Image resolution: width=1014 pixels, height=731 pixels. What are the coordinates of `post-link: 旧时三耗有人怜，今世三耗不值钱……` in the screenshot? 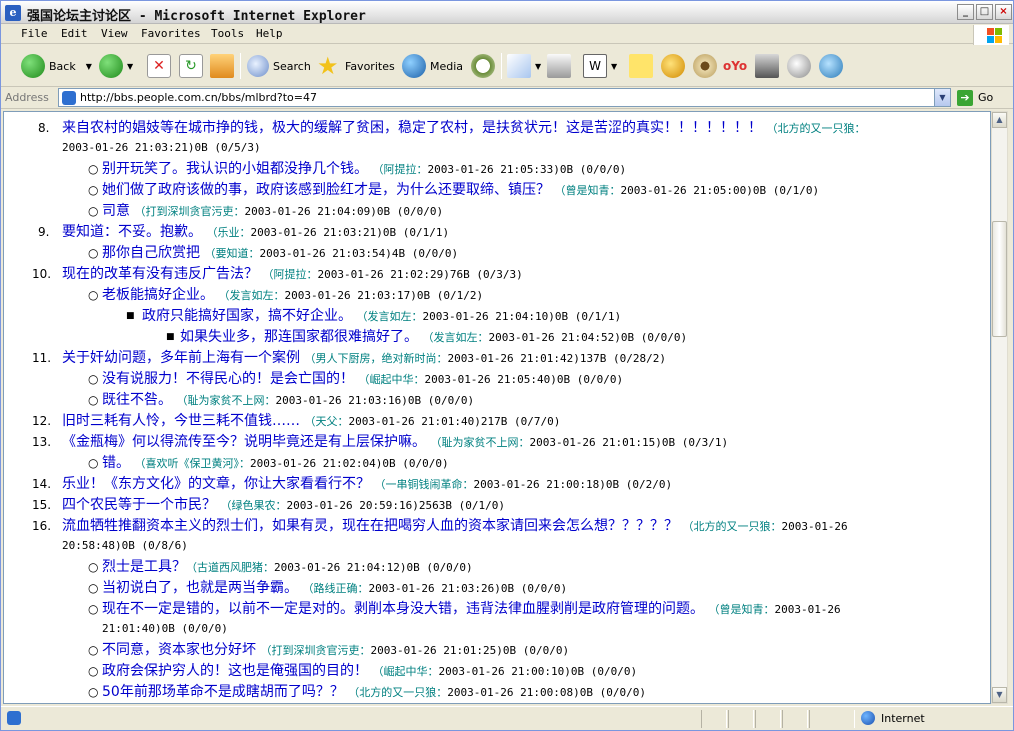 It's located at (181, 421).